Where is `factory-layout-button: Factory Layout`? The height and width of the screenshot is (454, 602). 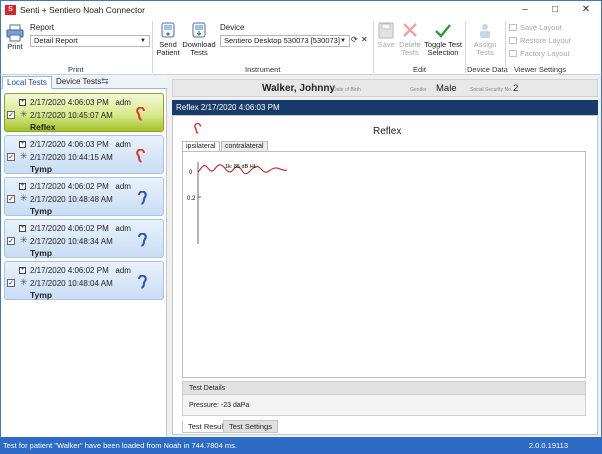 factory-layout-button: Factory Layout is located at coordinates (539, 53).